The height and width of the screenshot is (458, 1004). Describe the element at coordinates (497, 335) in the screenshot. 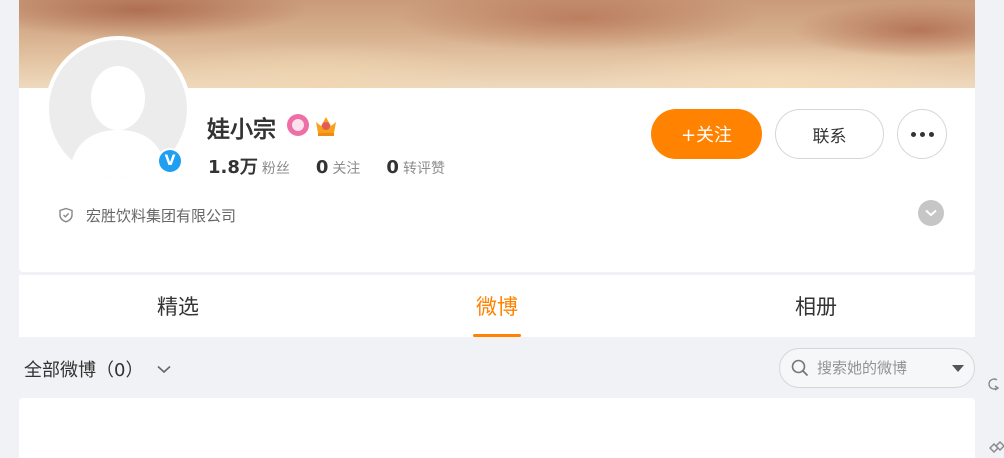

I see `tab-active-indicator` at that location.